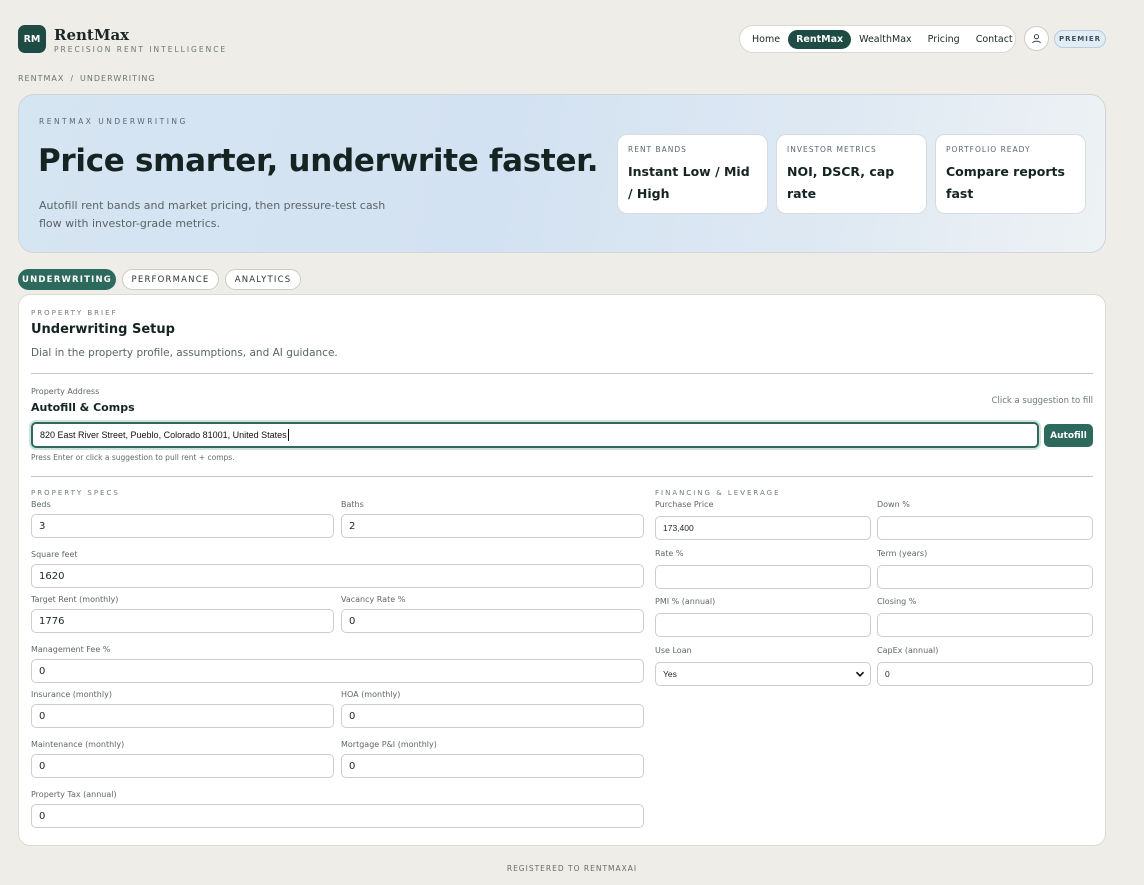  Describe the element at coordinates (669, 553) in the screenshot. I see `rate-label: Rate %` at that location.